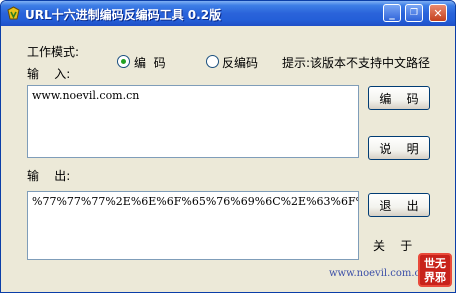  What do you see at coordinates (240, 62) in the screenshot?
I see `decode-radio-label: 反编码` at bounding box center [240, 62].